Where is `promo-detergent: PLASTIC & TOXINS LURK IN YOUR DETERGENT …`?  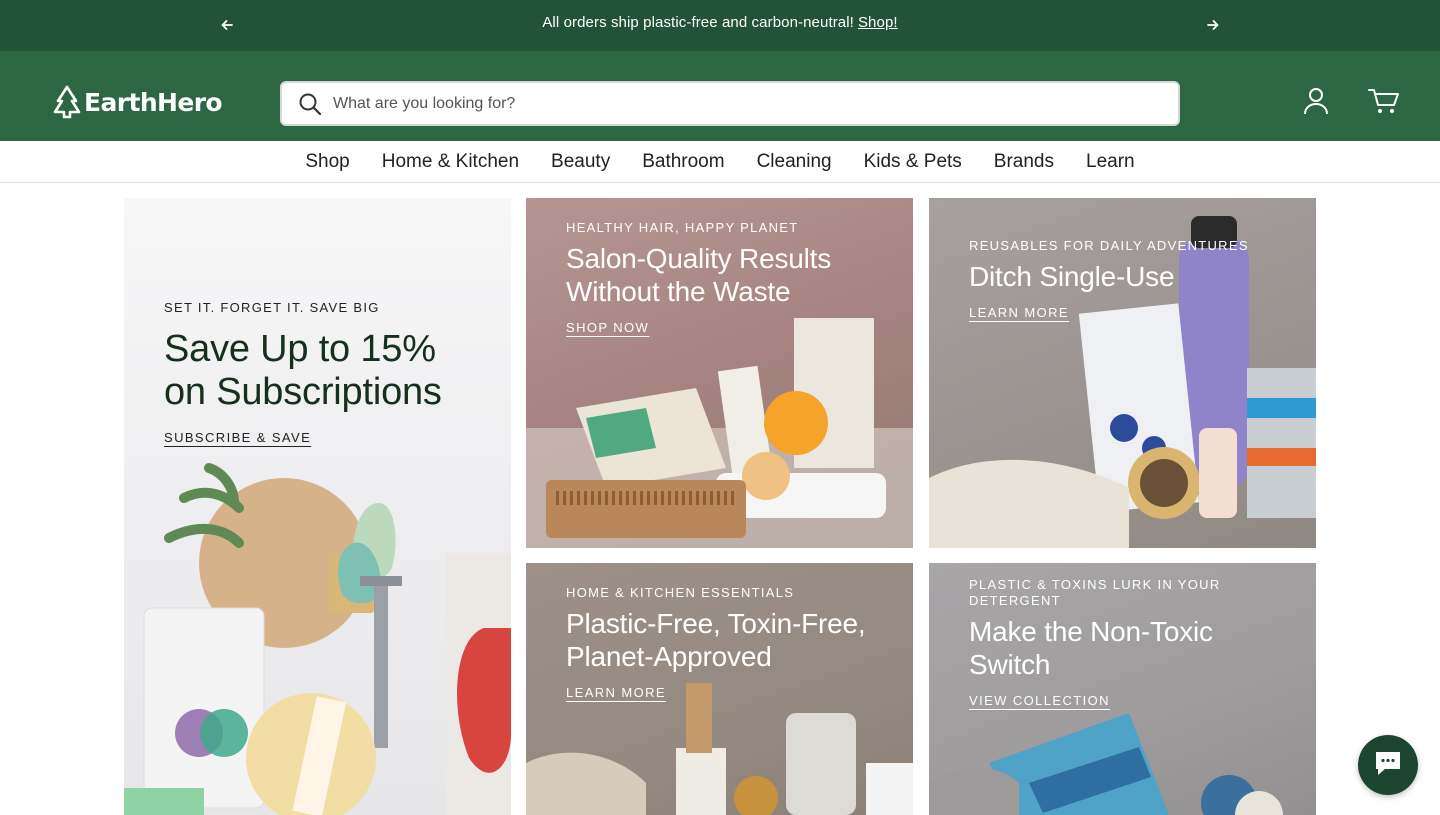 promo-detergent: PLASTIC & TOXINS LURK IN YOUR DETERGENT … is located at coordinates (1122, 689).